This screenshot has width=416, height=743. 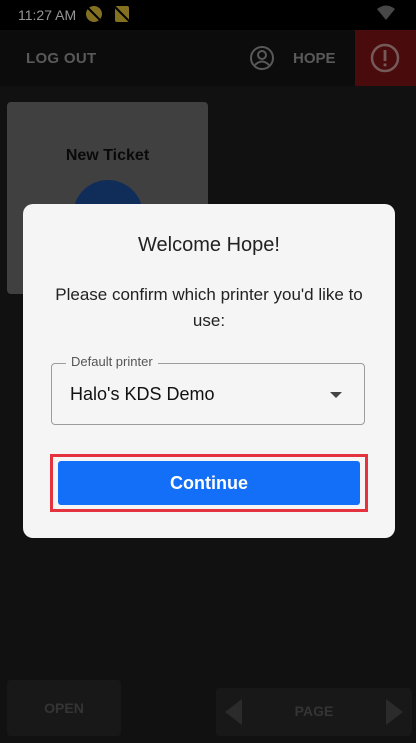 I want to click on dialog-title: Welcome Hope!, so click(x=209, y=245).